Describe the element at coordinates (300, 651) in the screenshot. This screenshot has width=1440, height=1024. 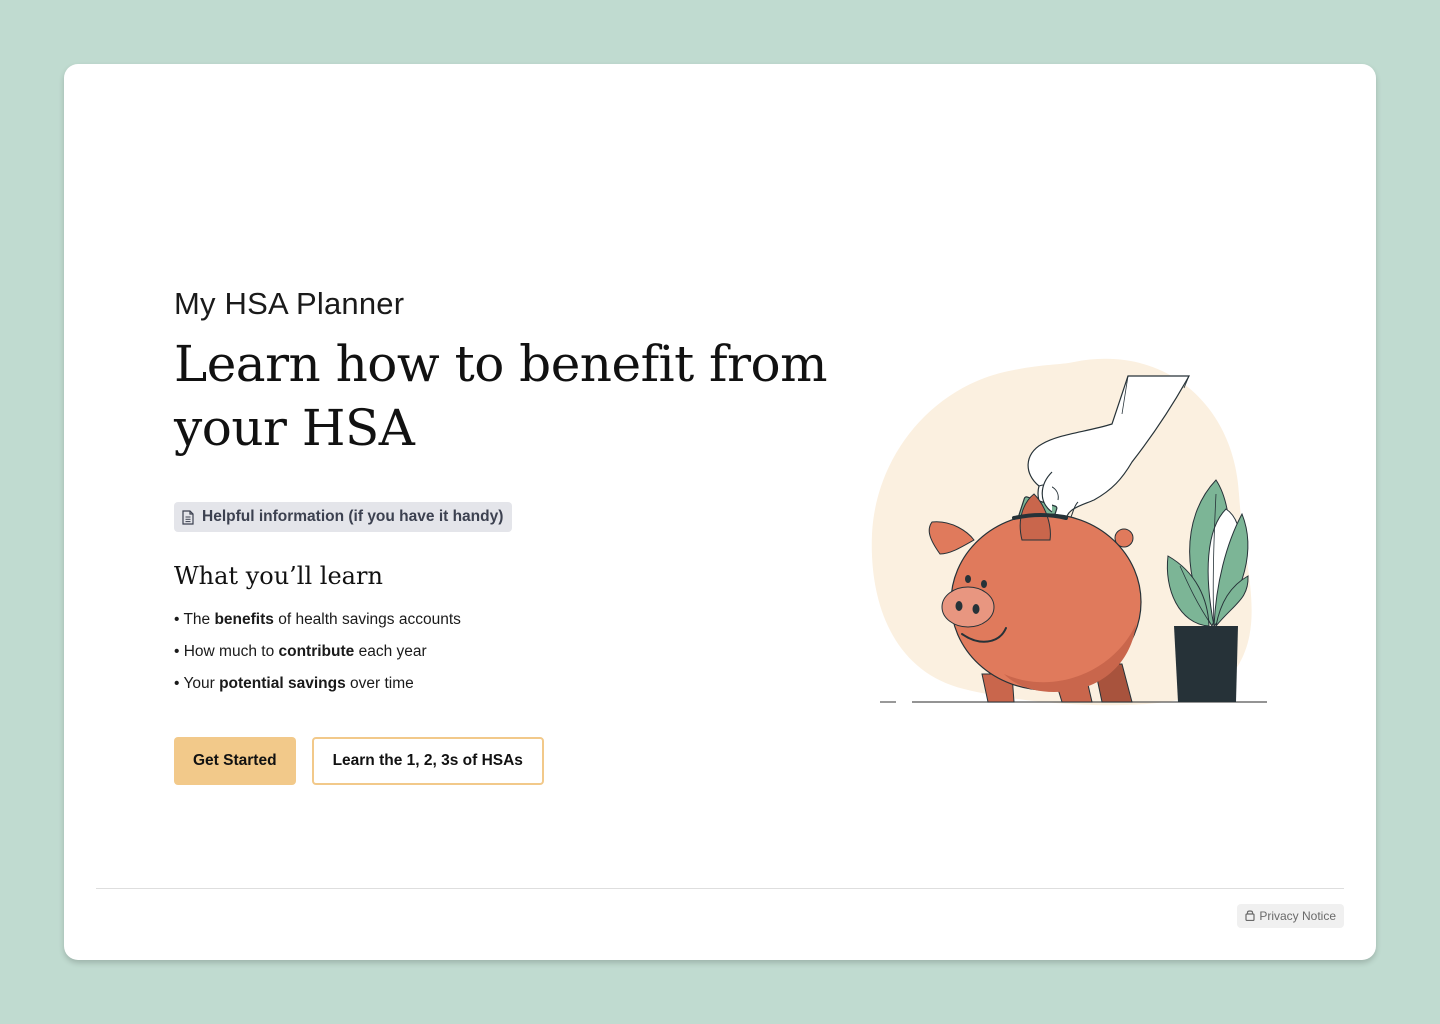
I see `list-item: • How much to contribute each year` at that location.